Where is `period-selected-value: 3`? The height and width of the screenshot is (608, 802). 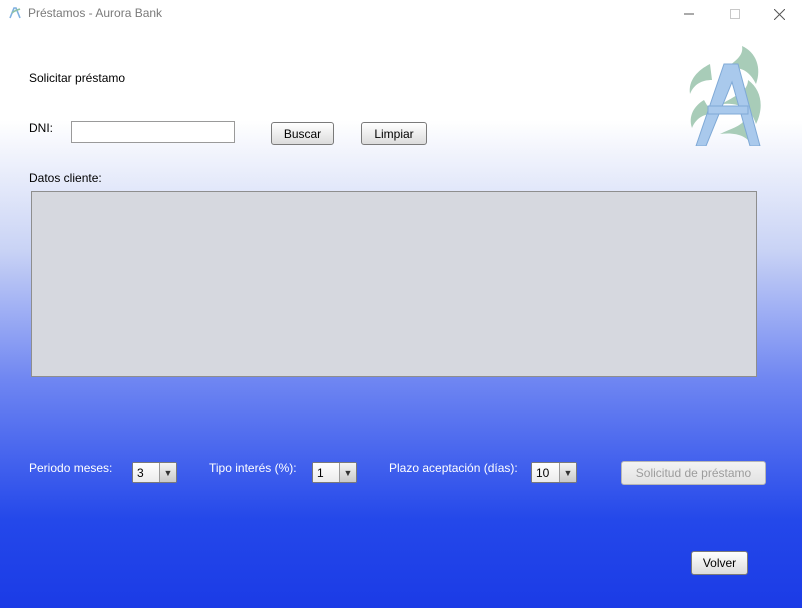
period-selected-value: 3 is located at coordinates (146, 472).